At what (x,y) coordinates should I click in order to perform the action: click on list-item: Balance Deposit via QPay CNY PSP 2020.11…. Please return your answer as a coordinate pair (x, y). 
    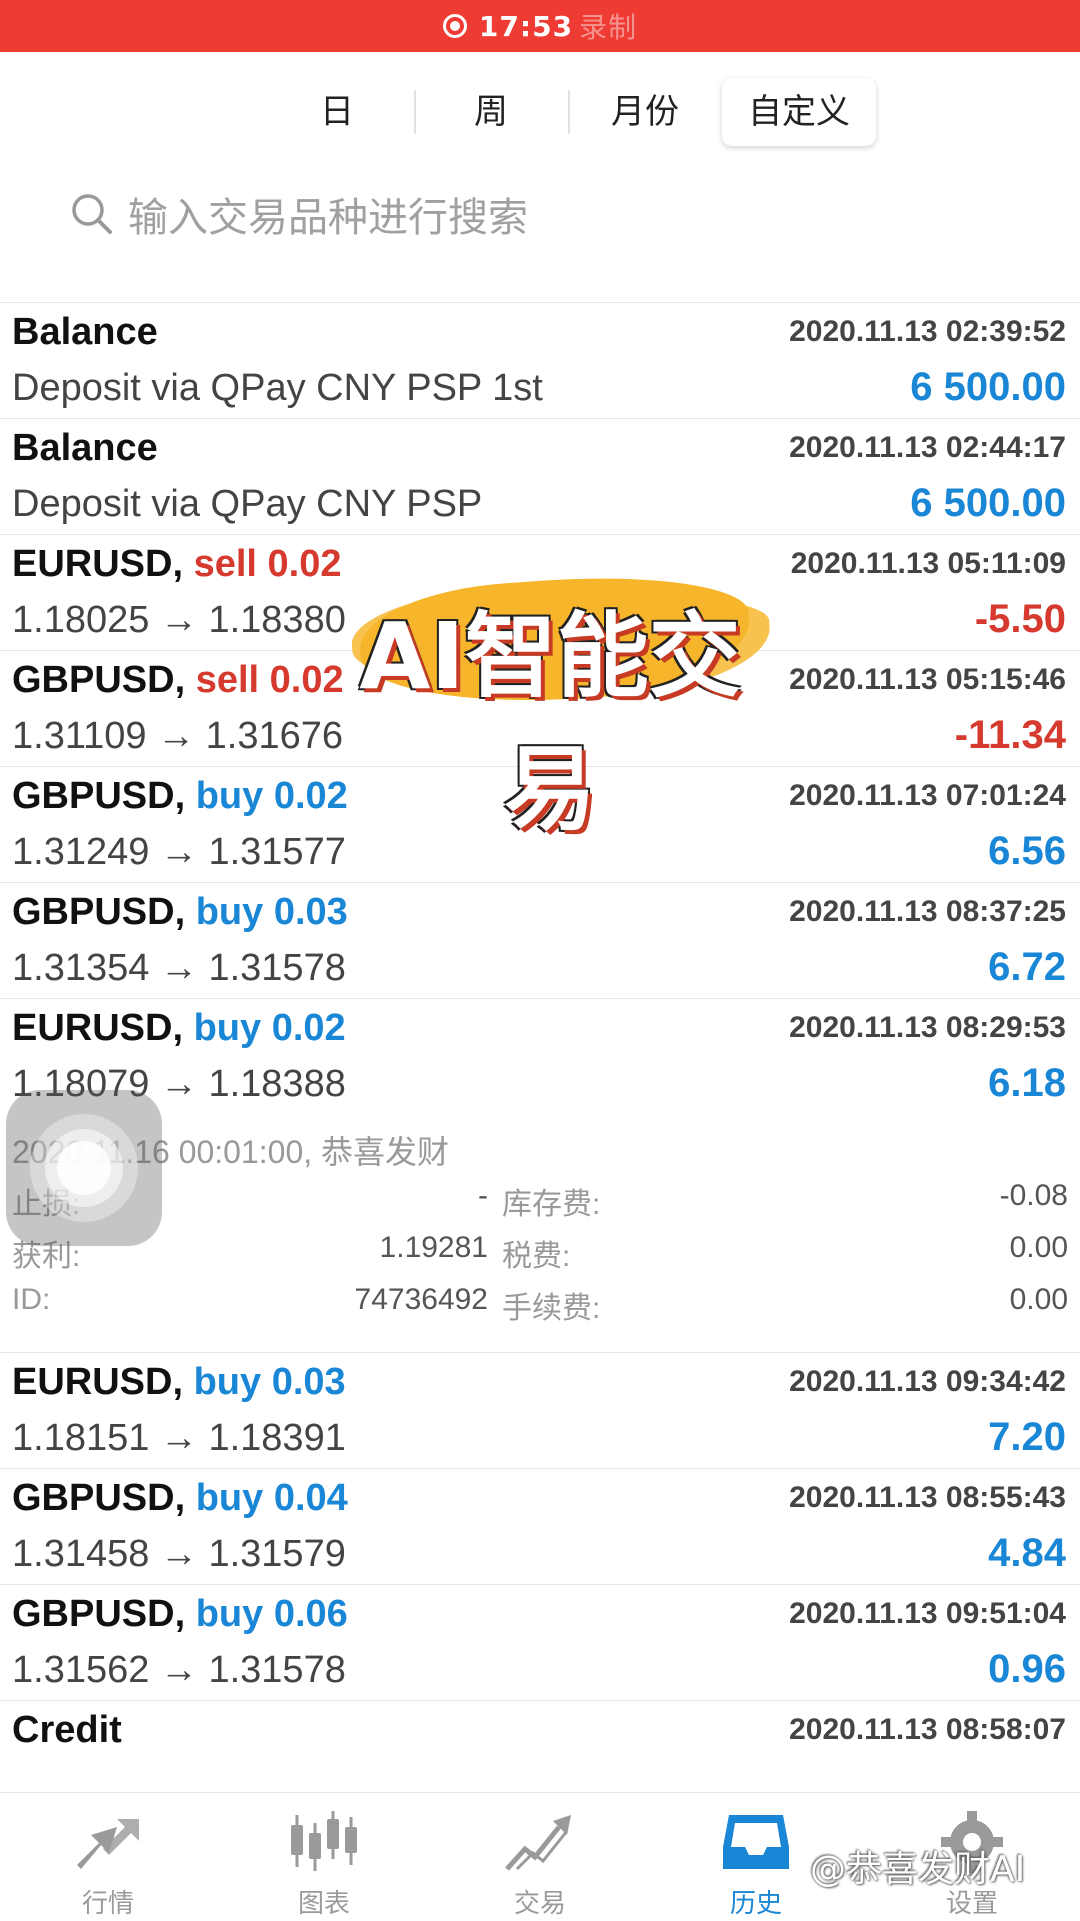
    Looking at the image, I should click on (540, 476).